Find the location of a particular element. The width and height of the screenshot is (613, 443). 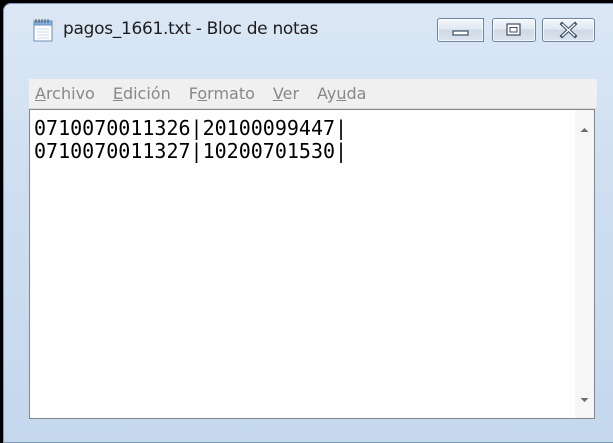

menu-accelerator: V is located at coordinates (277, 93).